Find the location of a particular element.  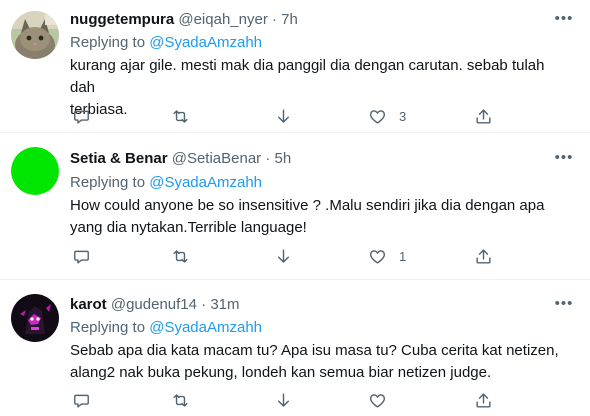

action-bar: 3 is located at coordinates (322, 116).